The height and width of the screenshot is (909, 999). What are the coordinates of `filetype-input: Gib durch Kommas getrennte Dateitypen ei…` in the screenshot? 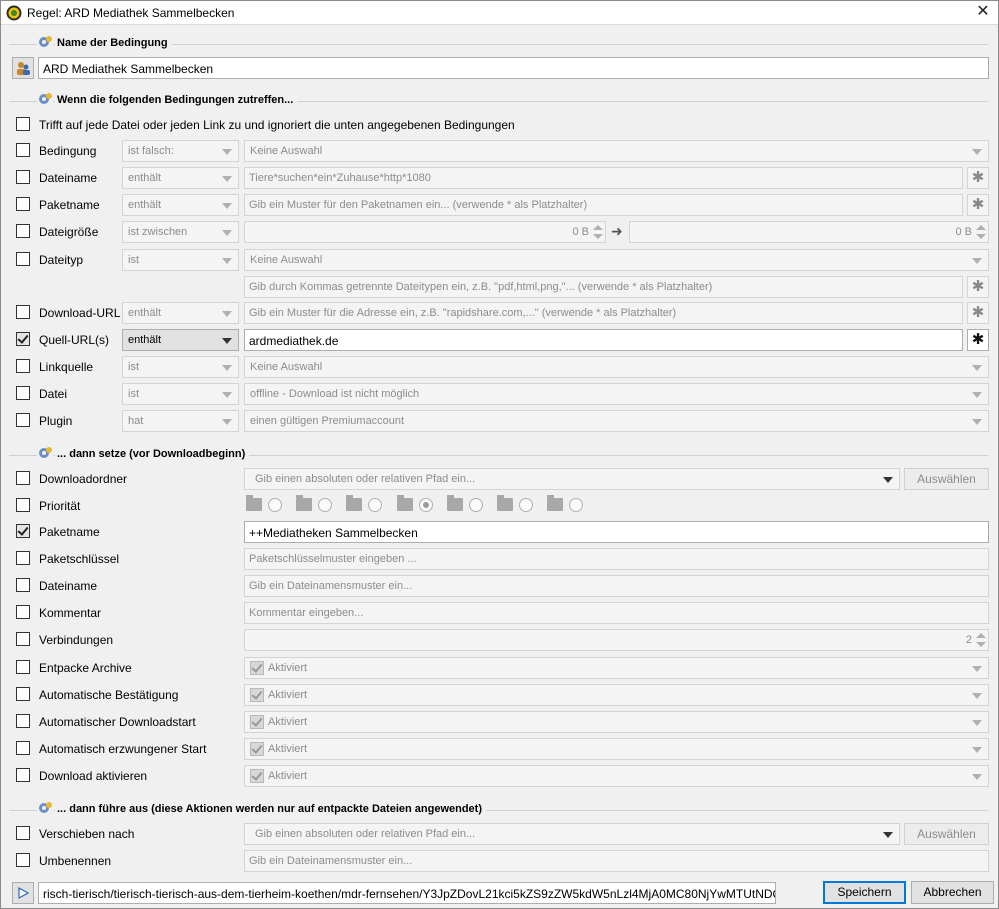 It's located at (603, 287).